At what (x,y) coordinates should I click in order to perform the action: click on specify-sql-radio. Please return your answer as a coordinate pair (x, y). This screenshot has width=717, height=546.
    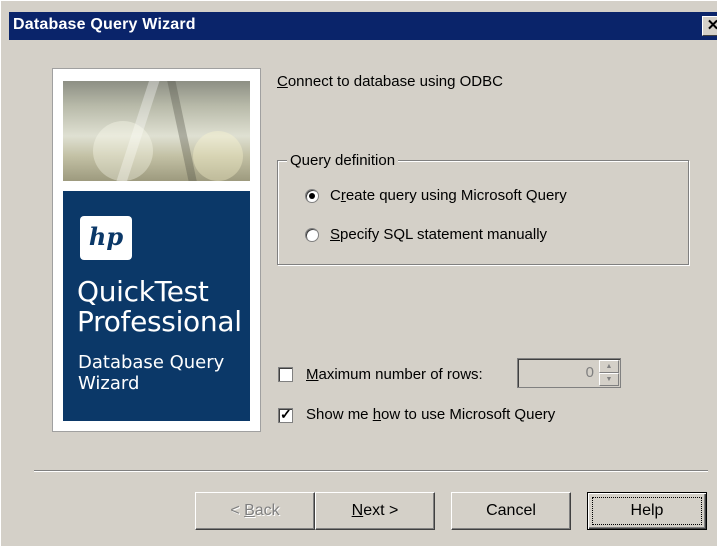
    Looking at the image, I should click on (312, 235).